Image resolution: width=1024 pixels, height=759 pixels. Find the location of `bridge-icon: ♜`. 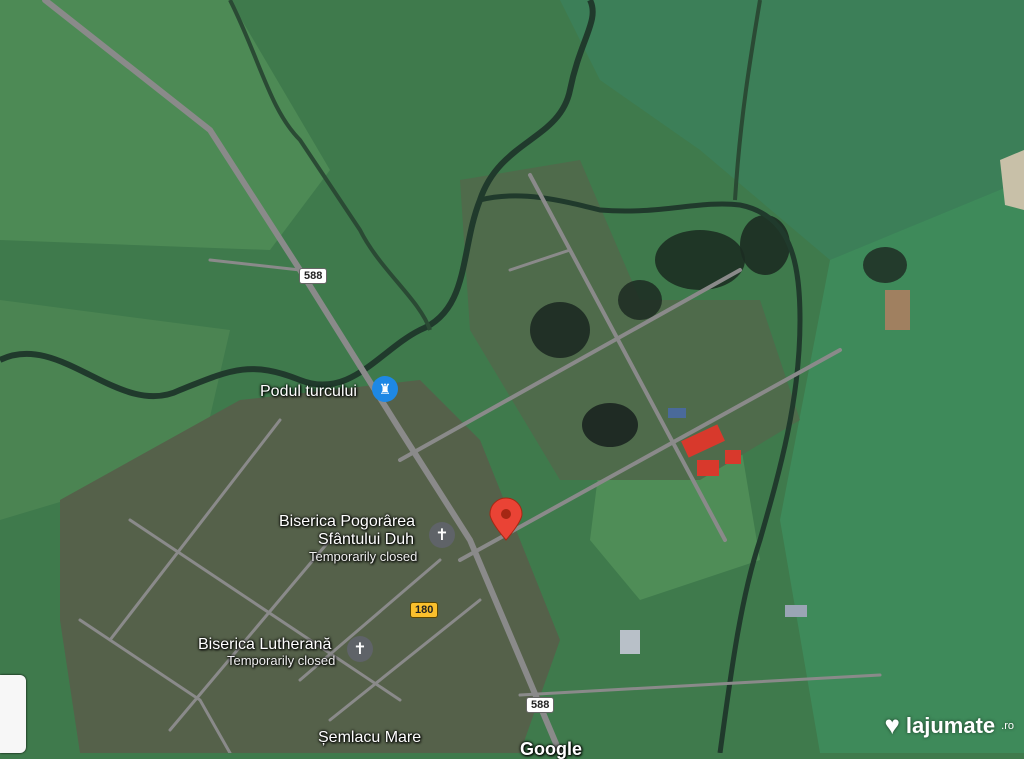

bridge-icon: ♜ is located at coordinates (385, 389).